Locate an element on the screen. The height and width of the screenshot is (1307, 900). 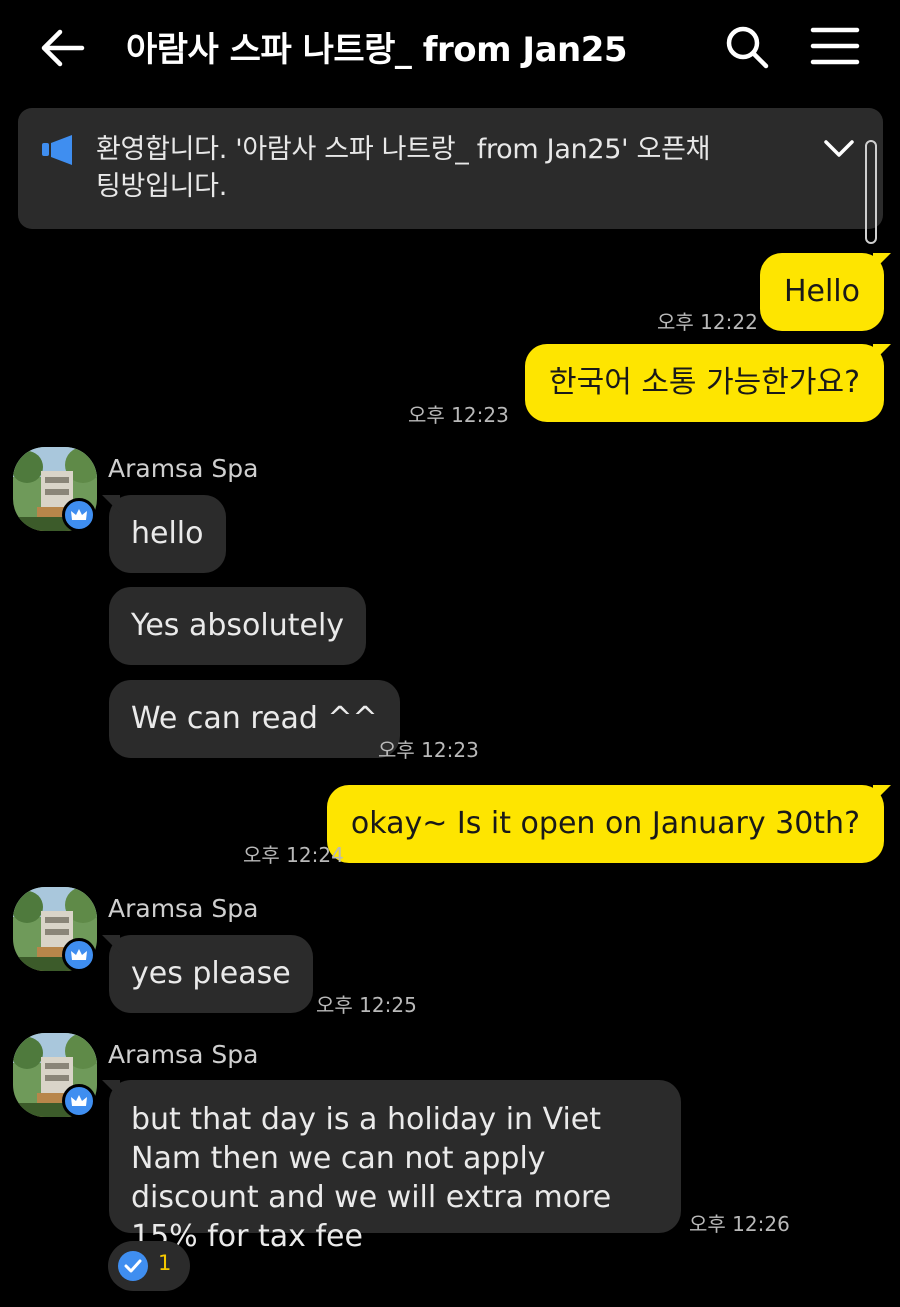
menu-button is located at coordinates (835, 46).